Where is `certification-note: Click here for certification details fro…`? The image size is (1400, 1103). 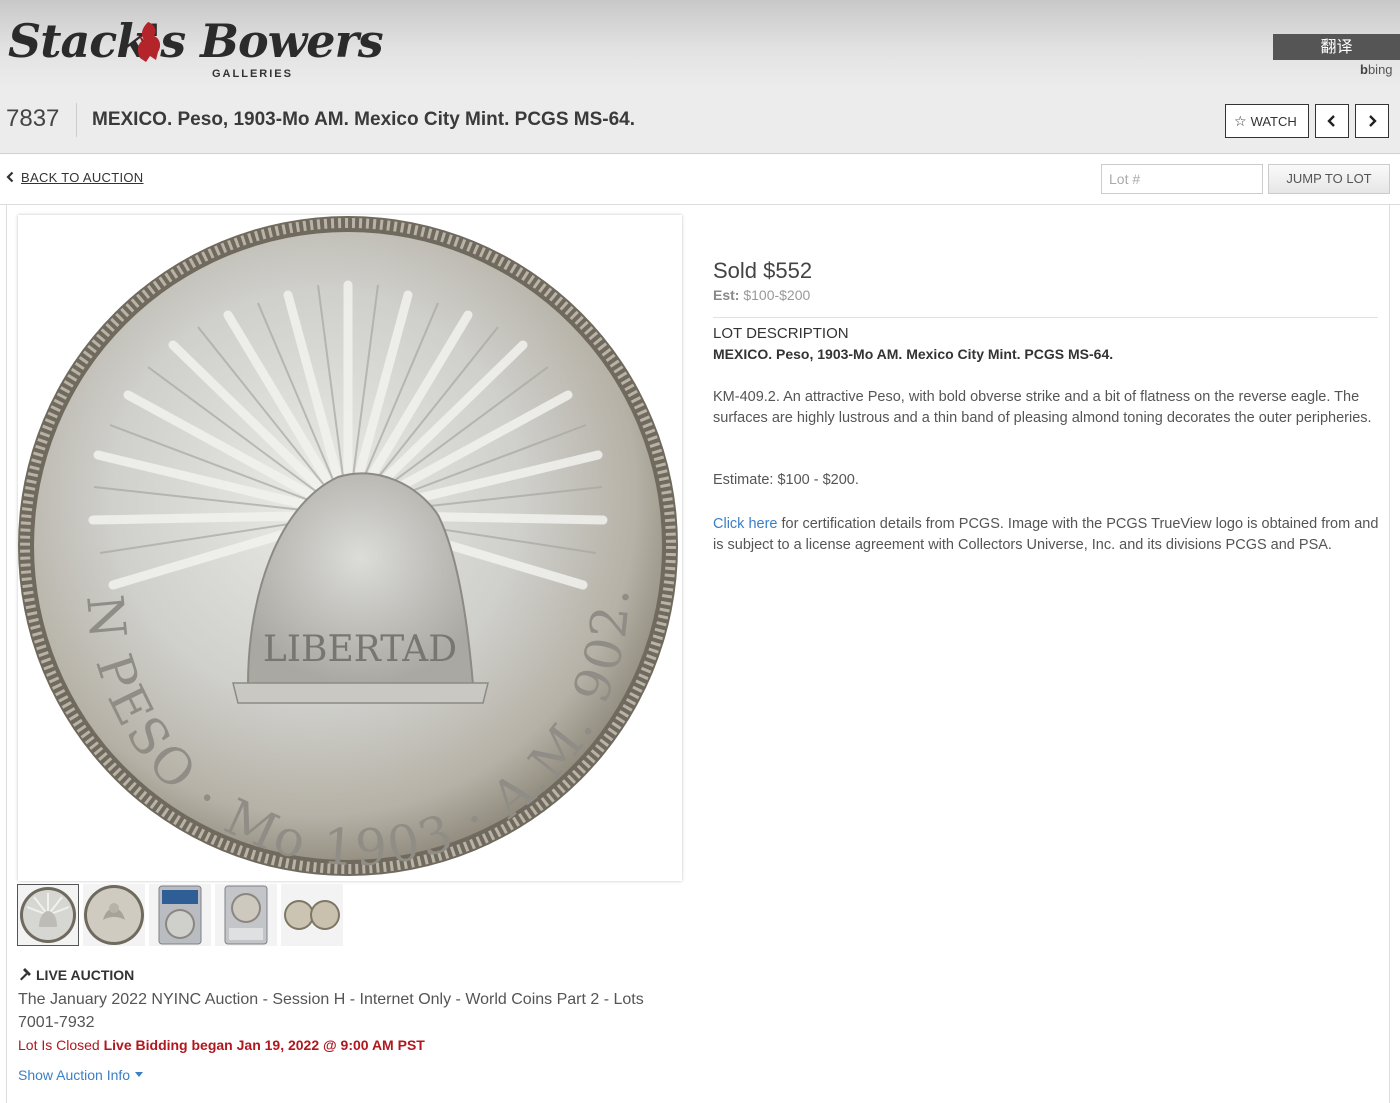 certification-note: Click here for certification details fro… is located at coordinates (1047, 535).